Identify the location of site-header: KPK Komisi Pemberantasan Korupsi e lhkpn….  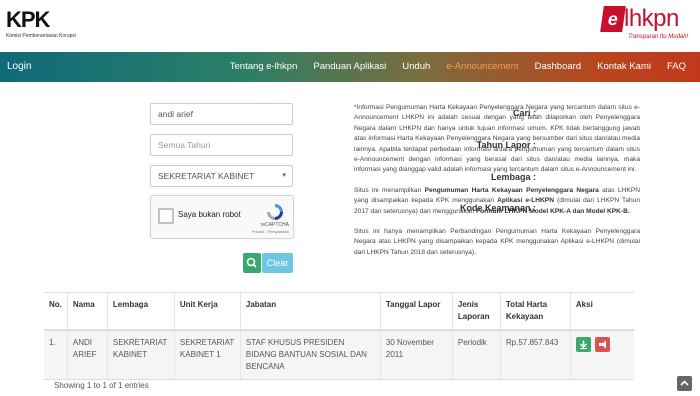
(350, 26).